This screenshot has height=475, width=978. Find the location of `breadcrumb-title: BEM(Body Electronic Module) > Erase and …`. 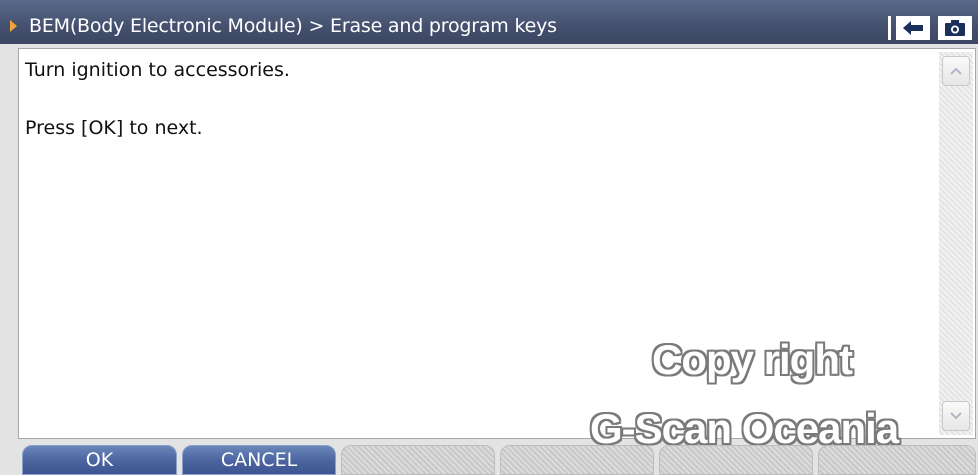

breadcrumb-title: BEM(Body Electronic Module) > Erase and … is located at coordinates (293, 26).